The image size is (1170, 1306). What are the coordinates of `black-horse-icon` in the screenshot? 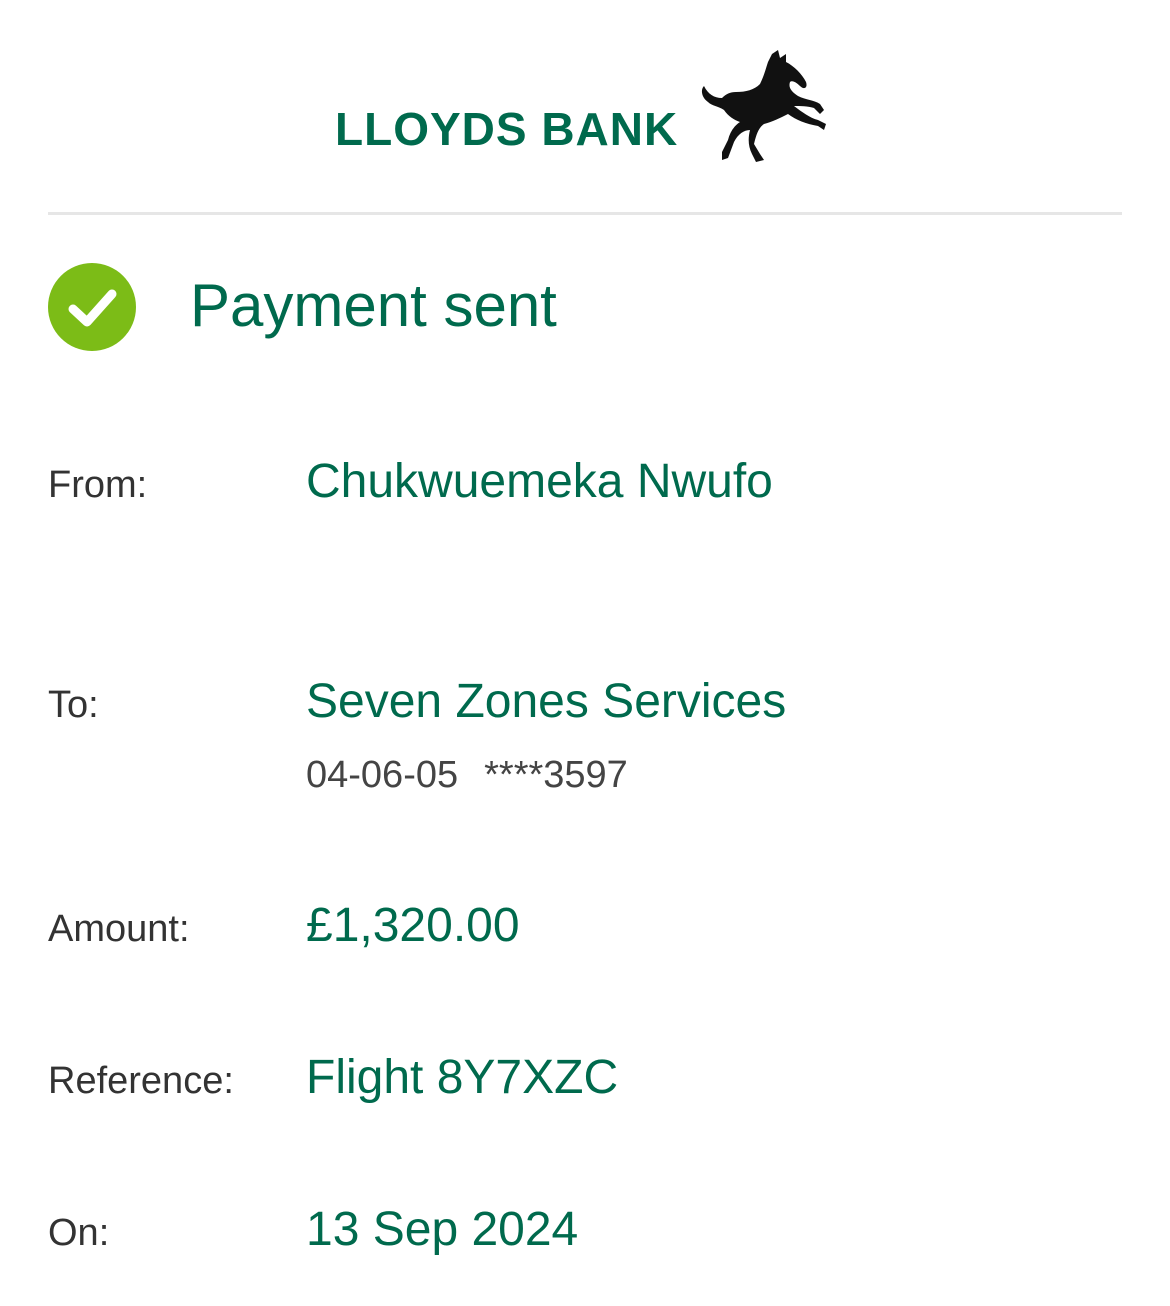 It's located at (763, 106).